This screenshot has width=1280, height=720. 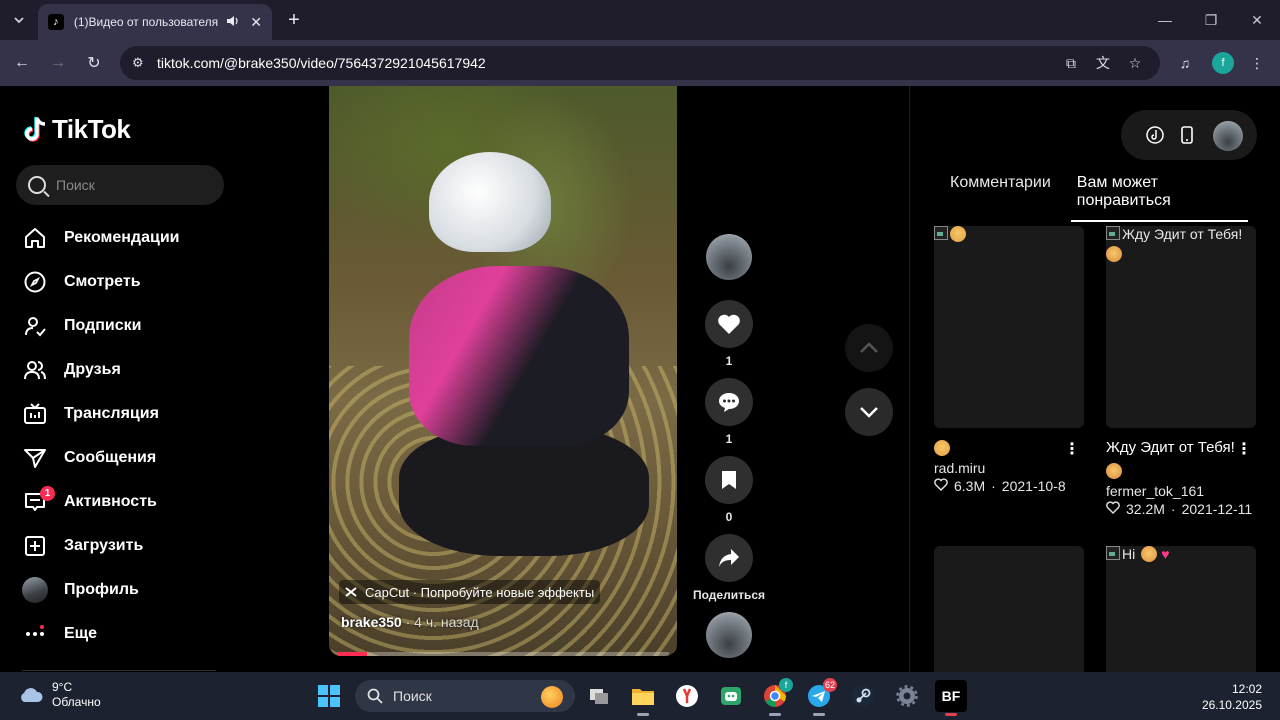 What do you see at coordinates (119, 670) in the screenshot?
I see `sidebar-divider` at bounding box center [119, 670].